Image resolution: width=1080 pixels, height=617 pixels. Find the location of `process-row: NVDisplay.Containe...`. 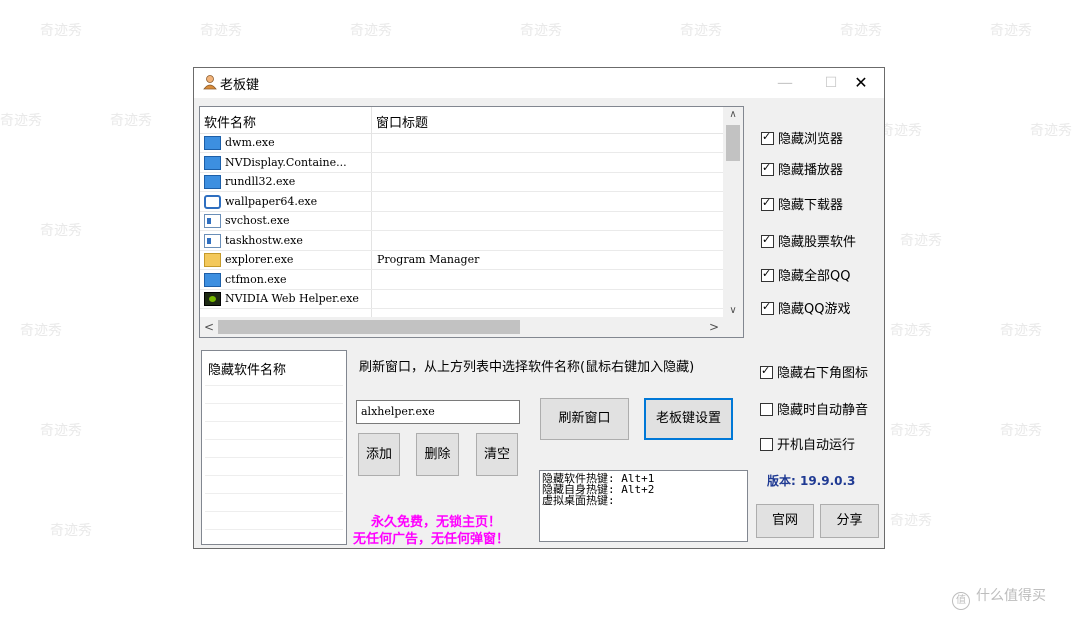

process-row: NVDisplay.Containe... is located at coordinates (461, 163).